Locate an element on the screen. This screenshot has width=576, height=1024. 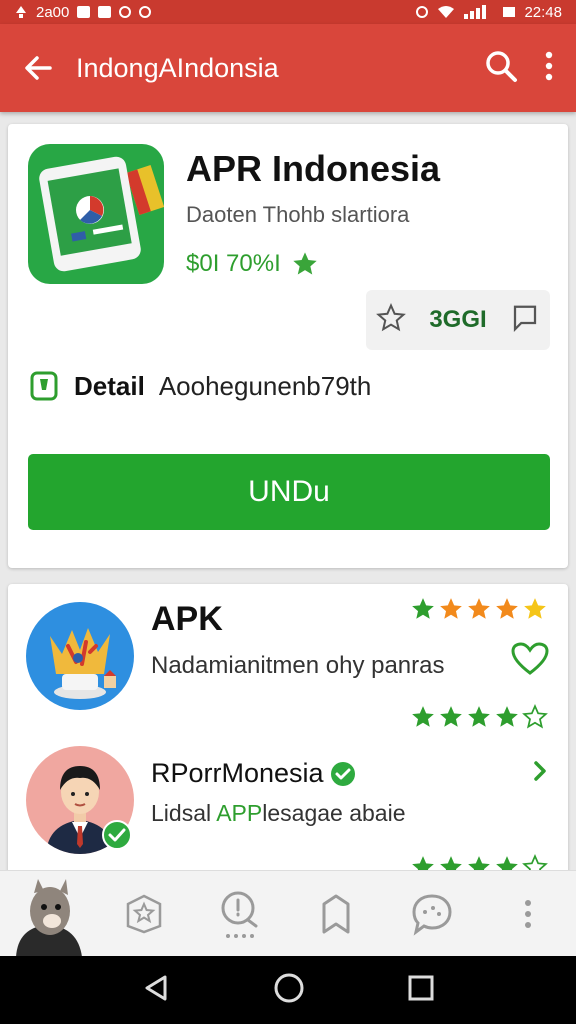
circle-home-icon is located at coordinates (289, 987).